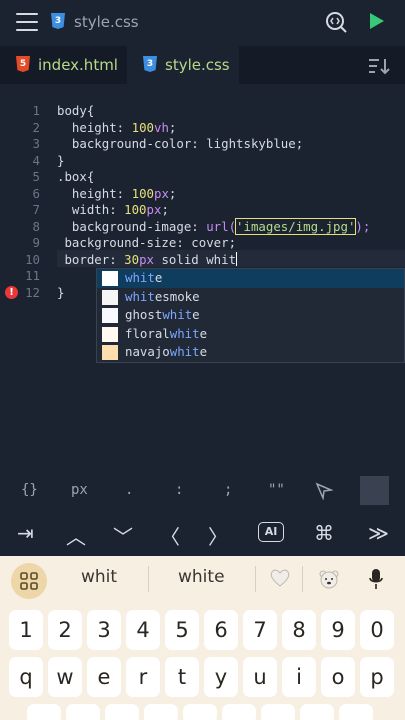 This screenshot has width=405, height=720. What do you see at coordinates (228, 490) in the screenshot?
I see `symbol-key: ;` at bounding box center [228, 490].